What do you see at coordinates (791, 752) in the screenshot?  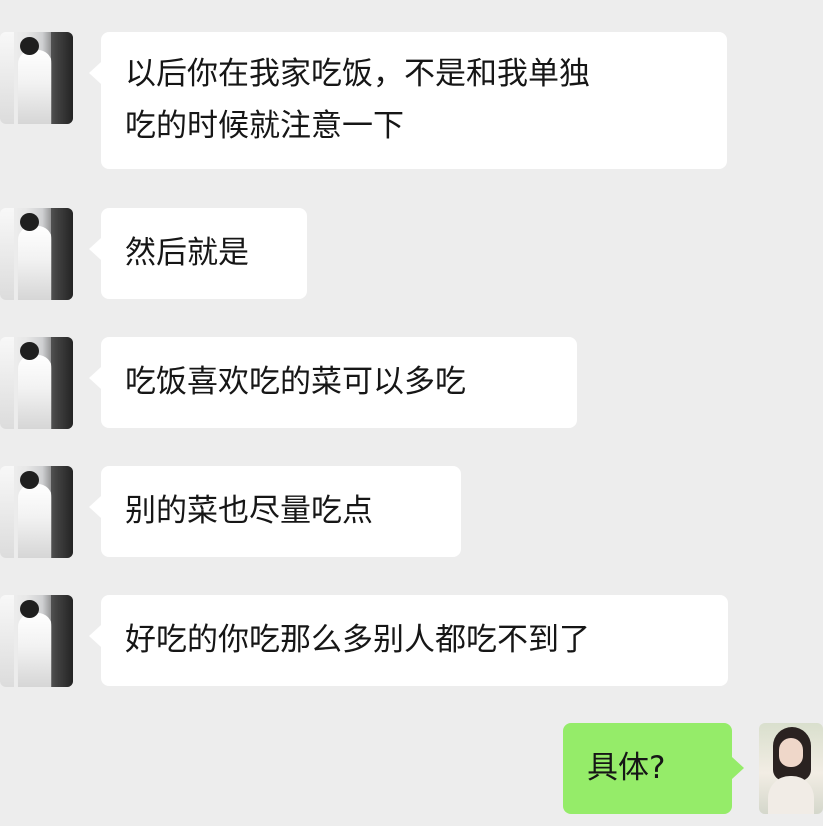 I see `avatar-face` at bounding box center [791, 752].